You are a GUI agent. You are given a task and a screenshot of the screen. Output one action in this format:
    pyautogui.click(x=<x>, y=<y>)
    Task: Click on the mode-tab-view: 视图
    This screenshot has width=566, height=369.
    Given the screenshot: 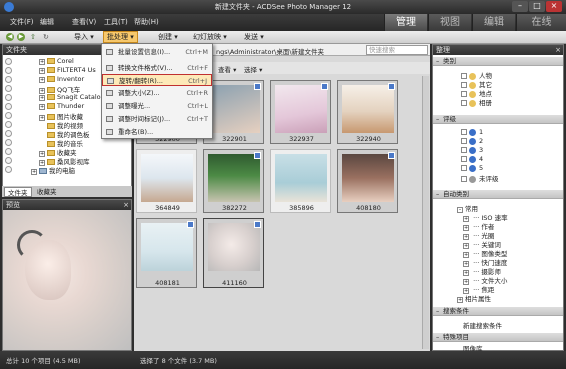 What is the action you would take?
    pyautogui.click(x=449, y=22)
    